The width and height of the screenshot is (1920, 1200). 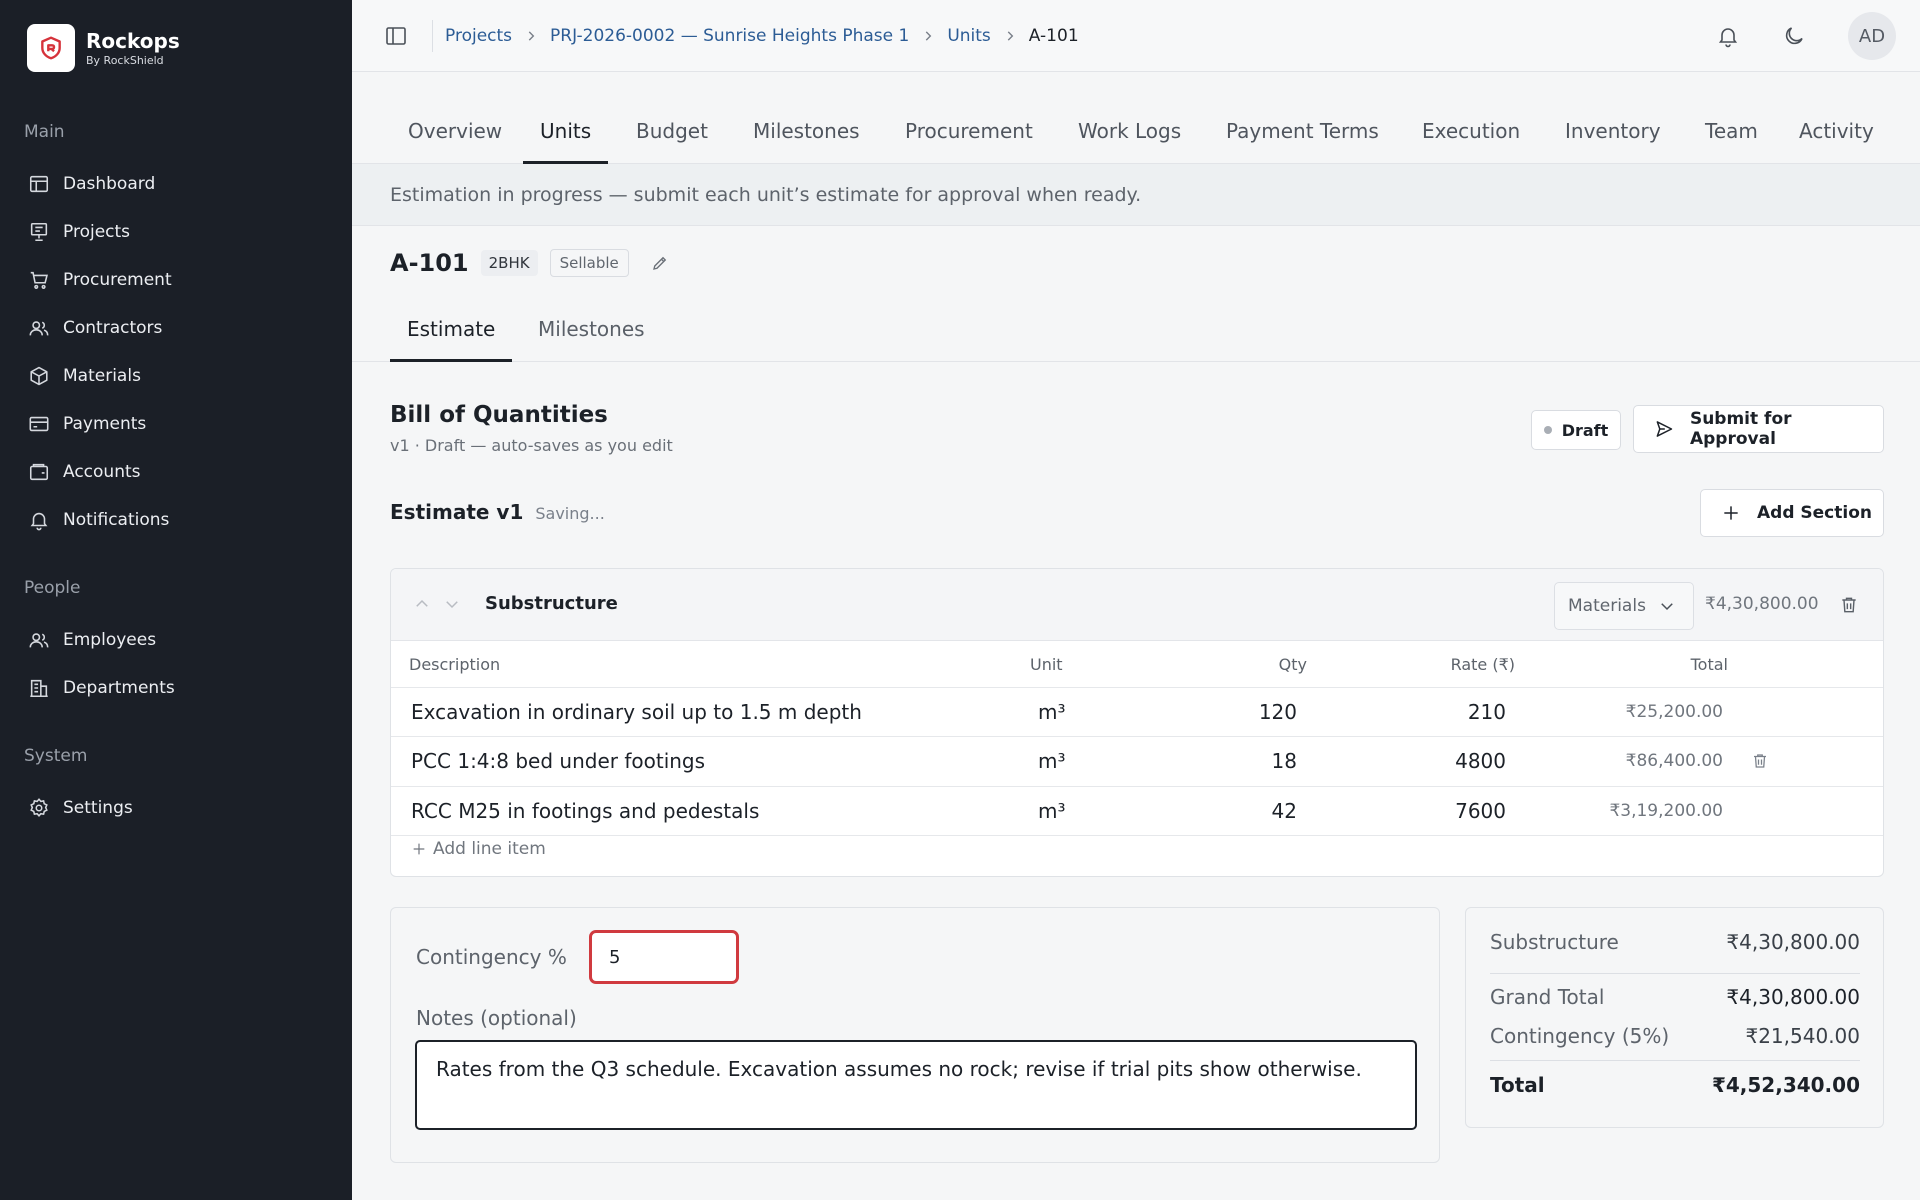 What do you see at coordinates (489, 849) in the screenshot?
I see `add-line-label: Add line item` at bounding box center [489, 849].